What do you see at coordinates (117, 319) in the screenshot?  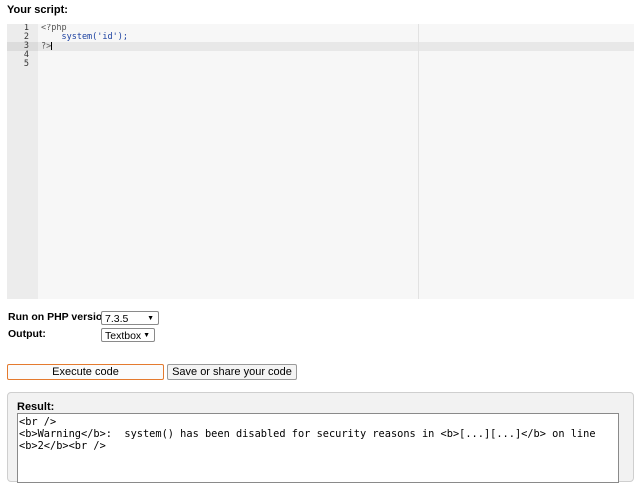 I see `php-version-value: 7.3.5` at bounding box center [117, 319].